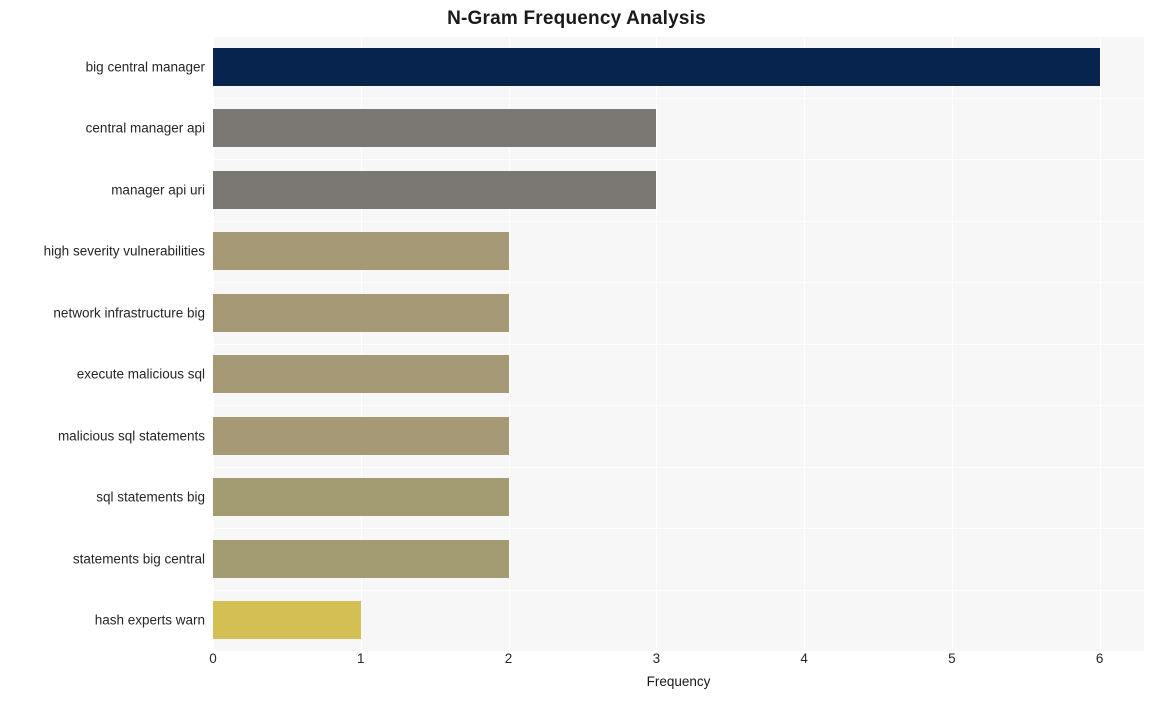  What do you see at coordinates (213, 658) in the screenshot?
I see `x-tick-label: 0` at bounding box center [213, 658].